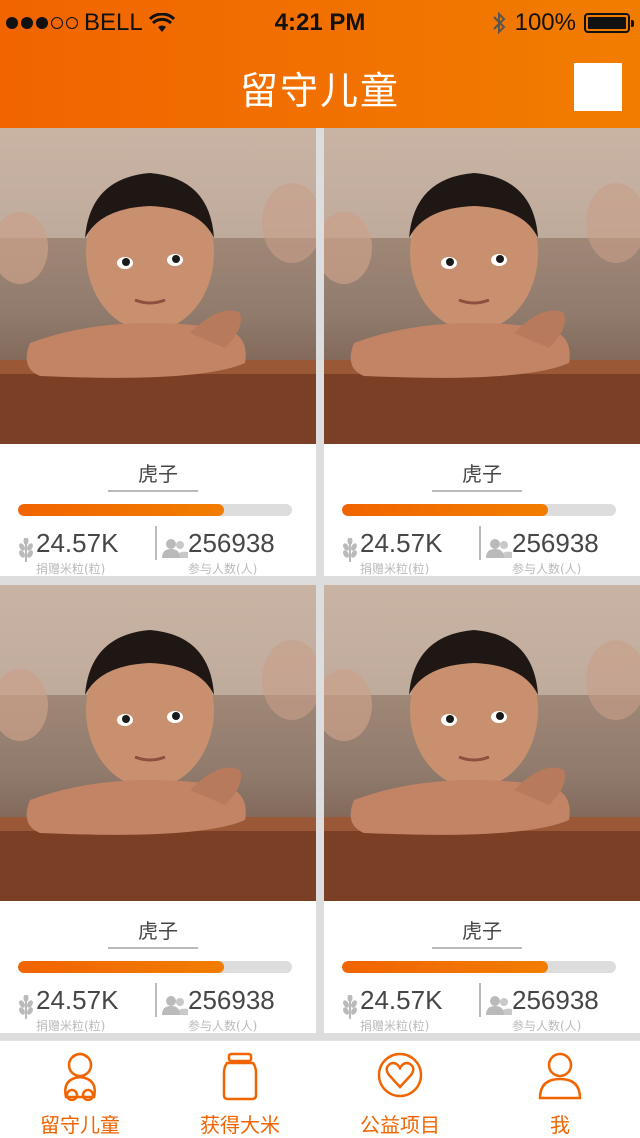  What do you see at coordinates (560, 1125) in the screenshot?
I see `tab-label: 我` at bounding box center [560, 1125].